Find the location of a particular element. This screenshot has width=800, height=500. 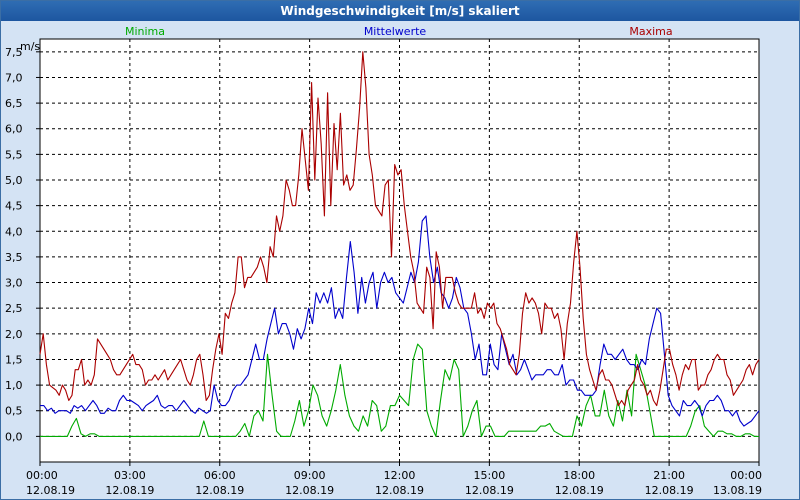

y-tick-label: 3,0 is located at coordinates (14, 283).